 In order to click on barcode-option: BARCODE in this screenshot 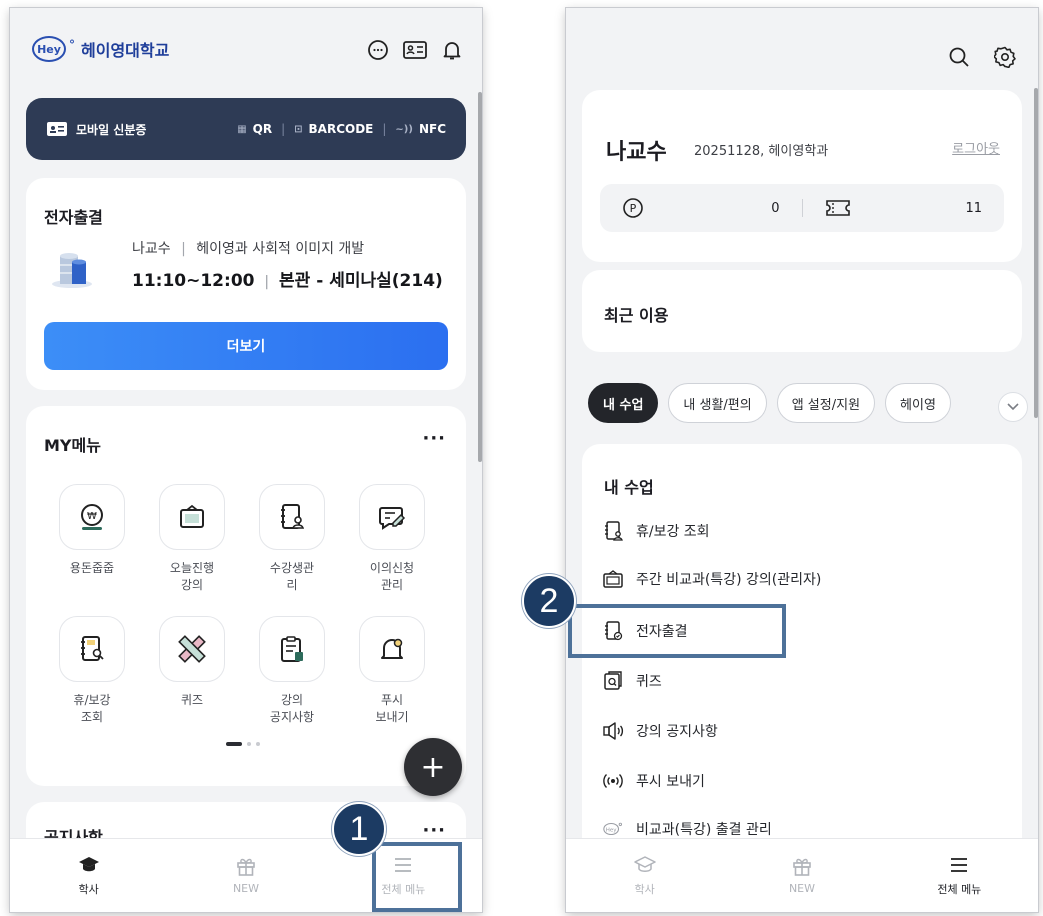, I will do `click(341, 129)`.